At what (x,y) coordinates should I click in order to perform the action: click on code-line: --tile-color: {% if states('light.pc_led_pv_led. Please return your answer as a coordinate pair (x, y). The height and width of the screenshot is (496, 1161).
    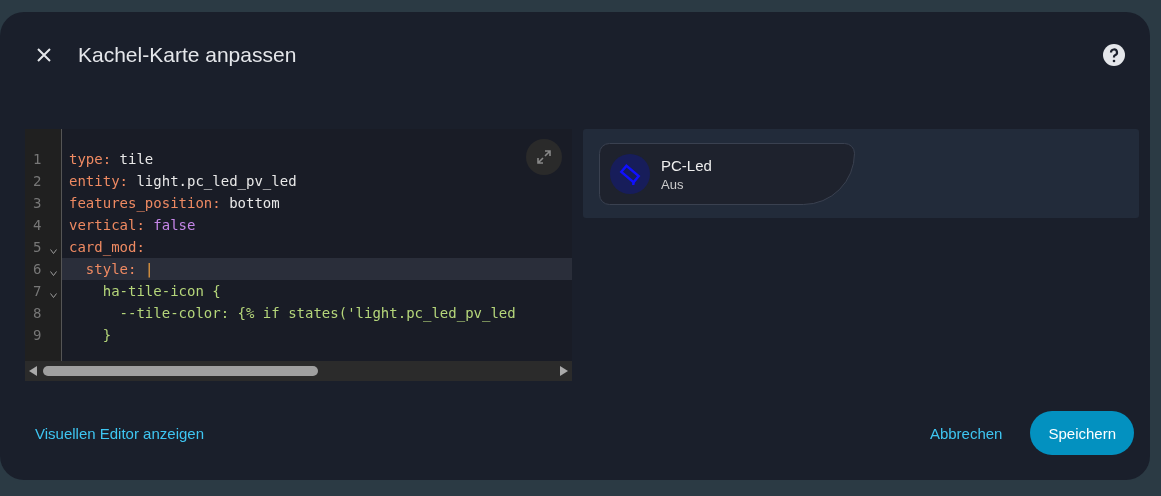
    Looking at the image, I should click on (317, 313).